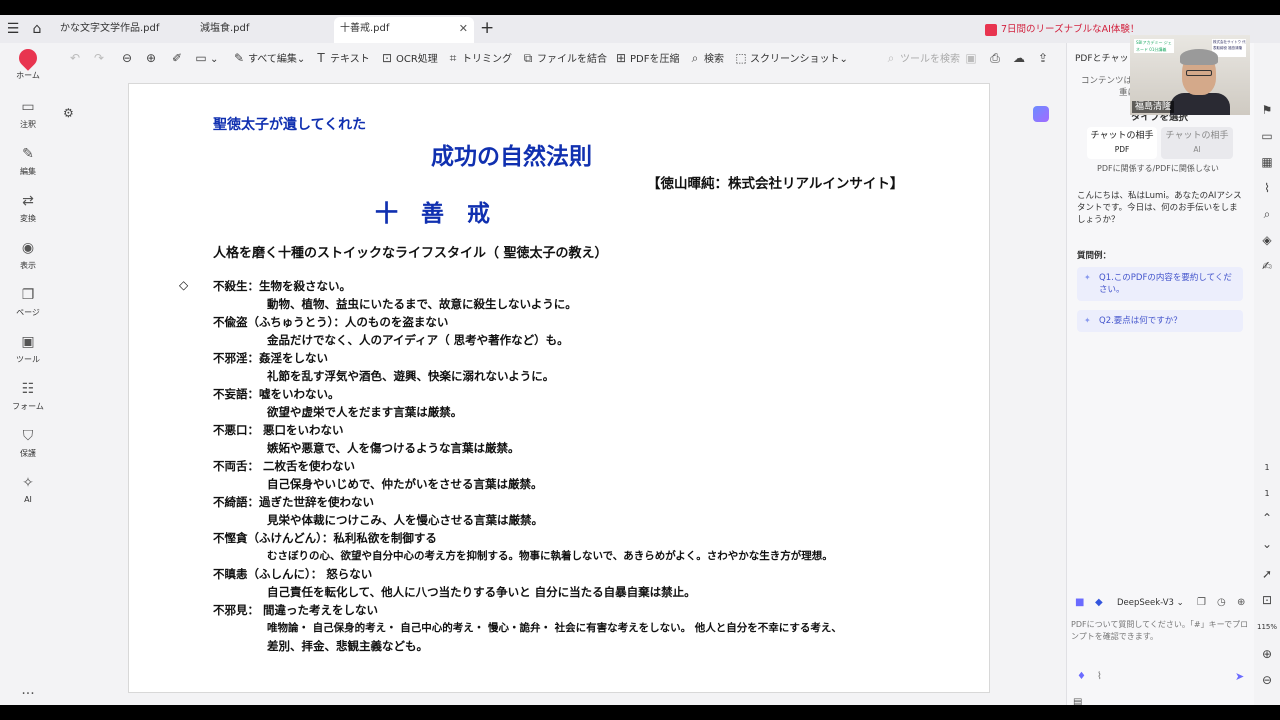 The width and height of the screenshot is (1280, 720). I want to click on zoom-in-button: ⊕, so click(152, 58).